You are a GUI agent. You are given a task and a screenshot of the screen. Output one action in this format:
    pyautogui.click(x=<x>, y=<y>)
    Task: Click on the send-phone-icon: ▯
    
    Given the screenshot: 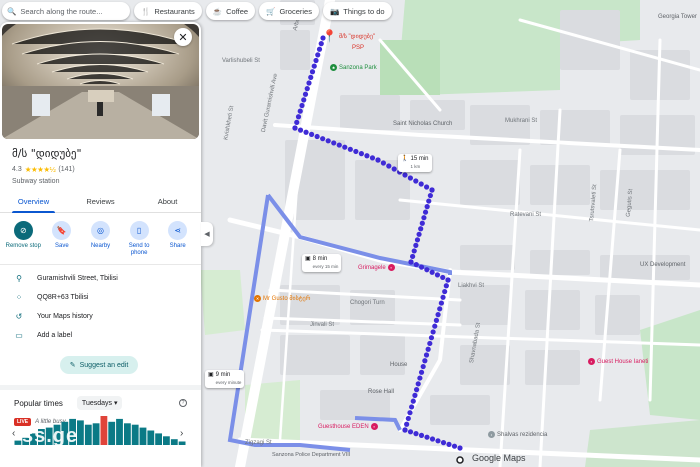 What is the action you would take?
    pyautogui.click(x=139, y=230)
    